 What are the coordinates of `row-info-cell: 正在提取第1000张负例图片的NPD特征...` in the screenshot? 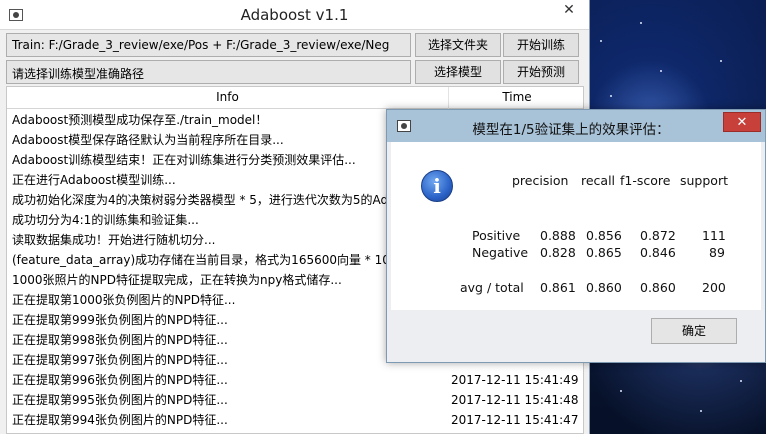 It's located at (124, 300).